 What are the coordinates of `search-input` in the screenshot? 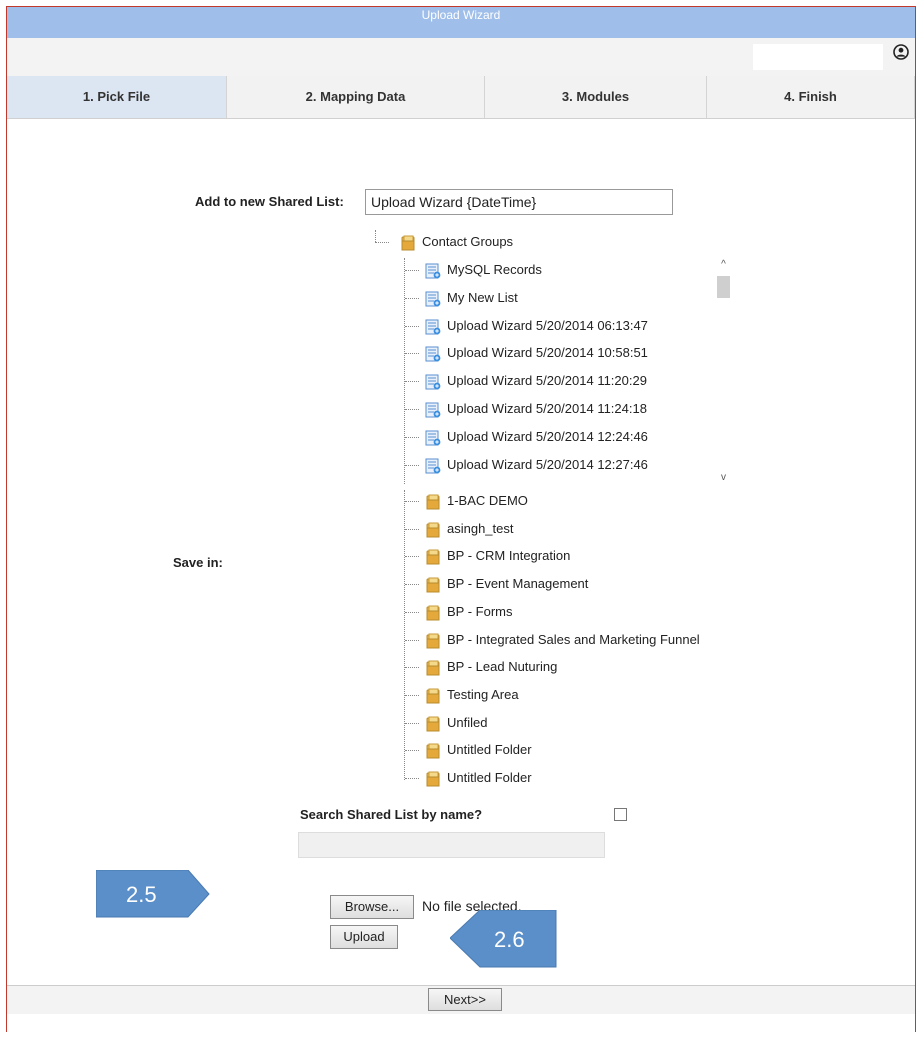 It's located at (451, 845).